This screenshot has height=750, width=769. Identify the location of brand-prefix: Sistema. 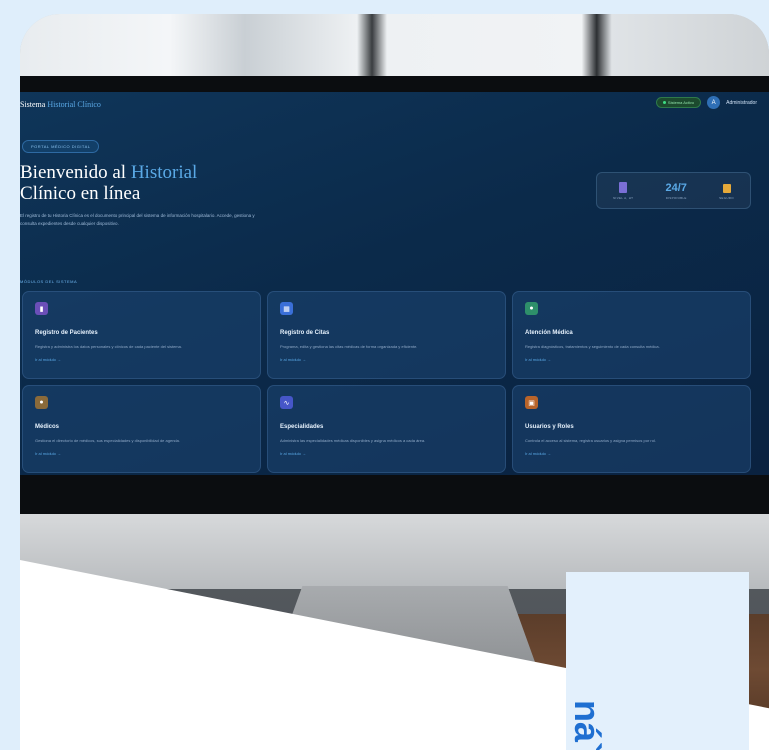
(33, 104).